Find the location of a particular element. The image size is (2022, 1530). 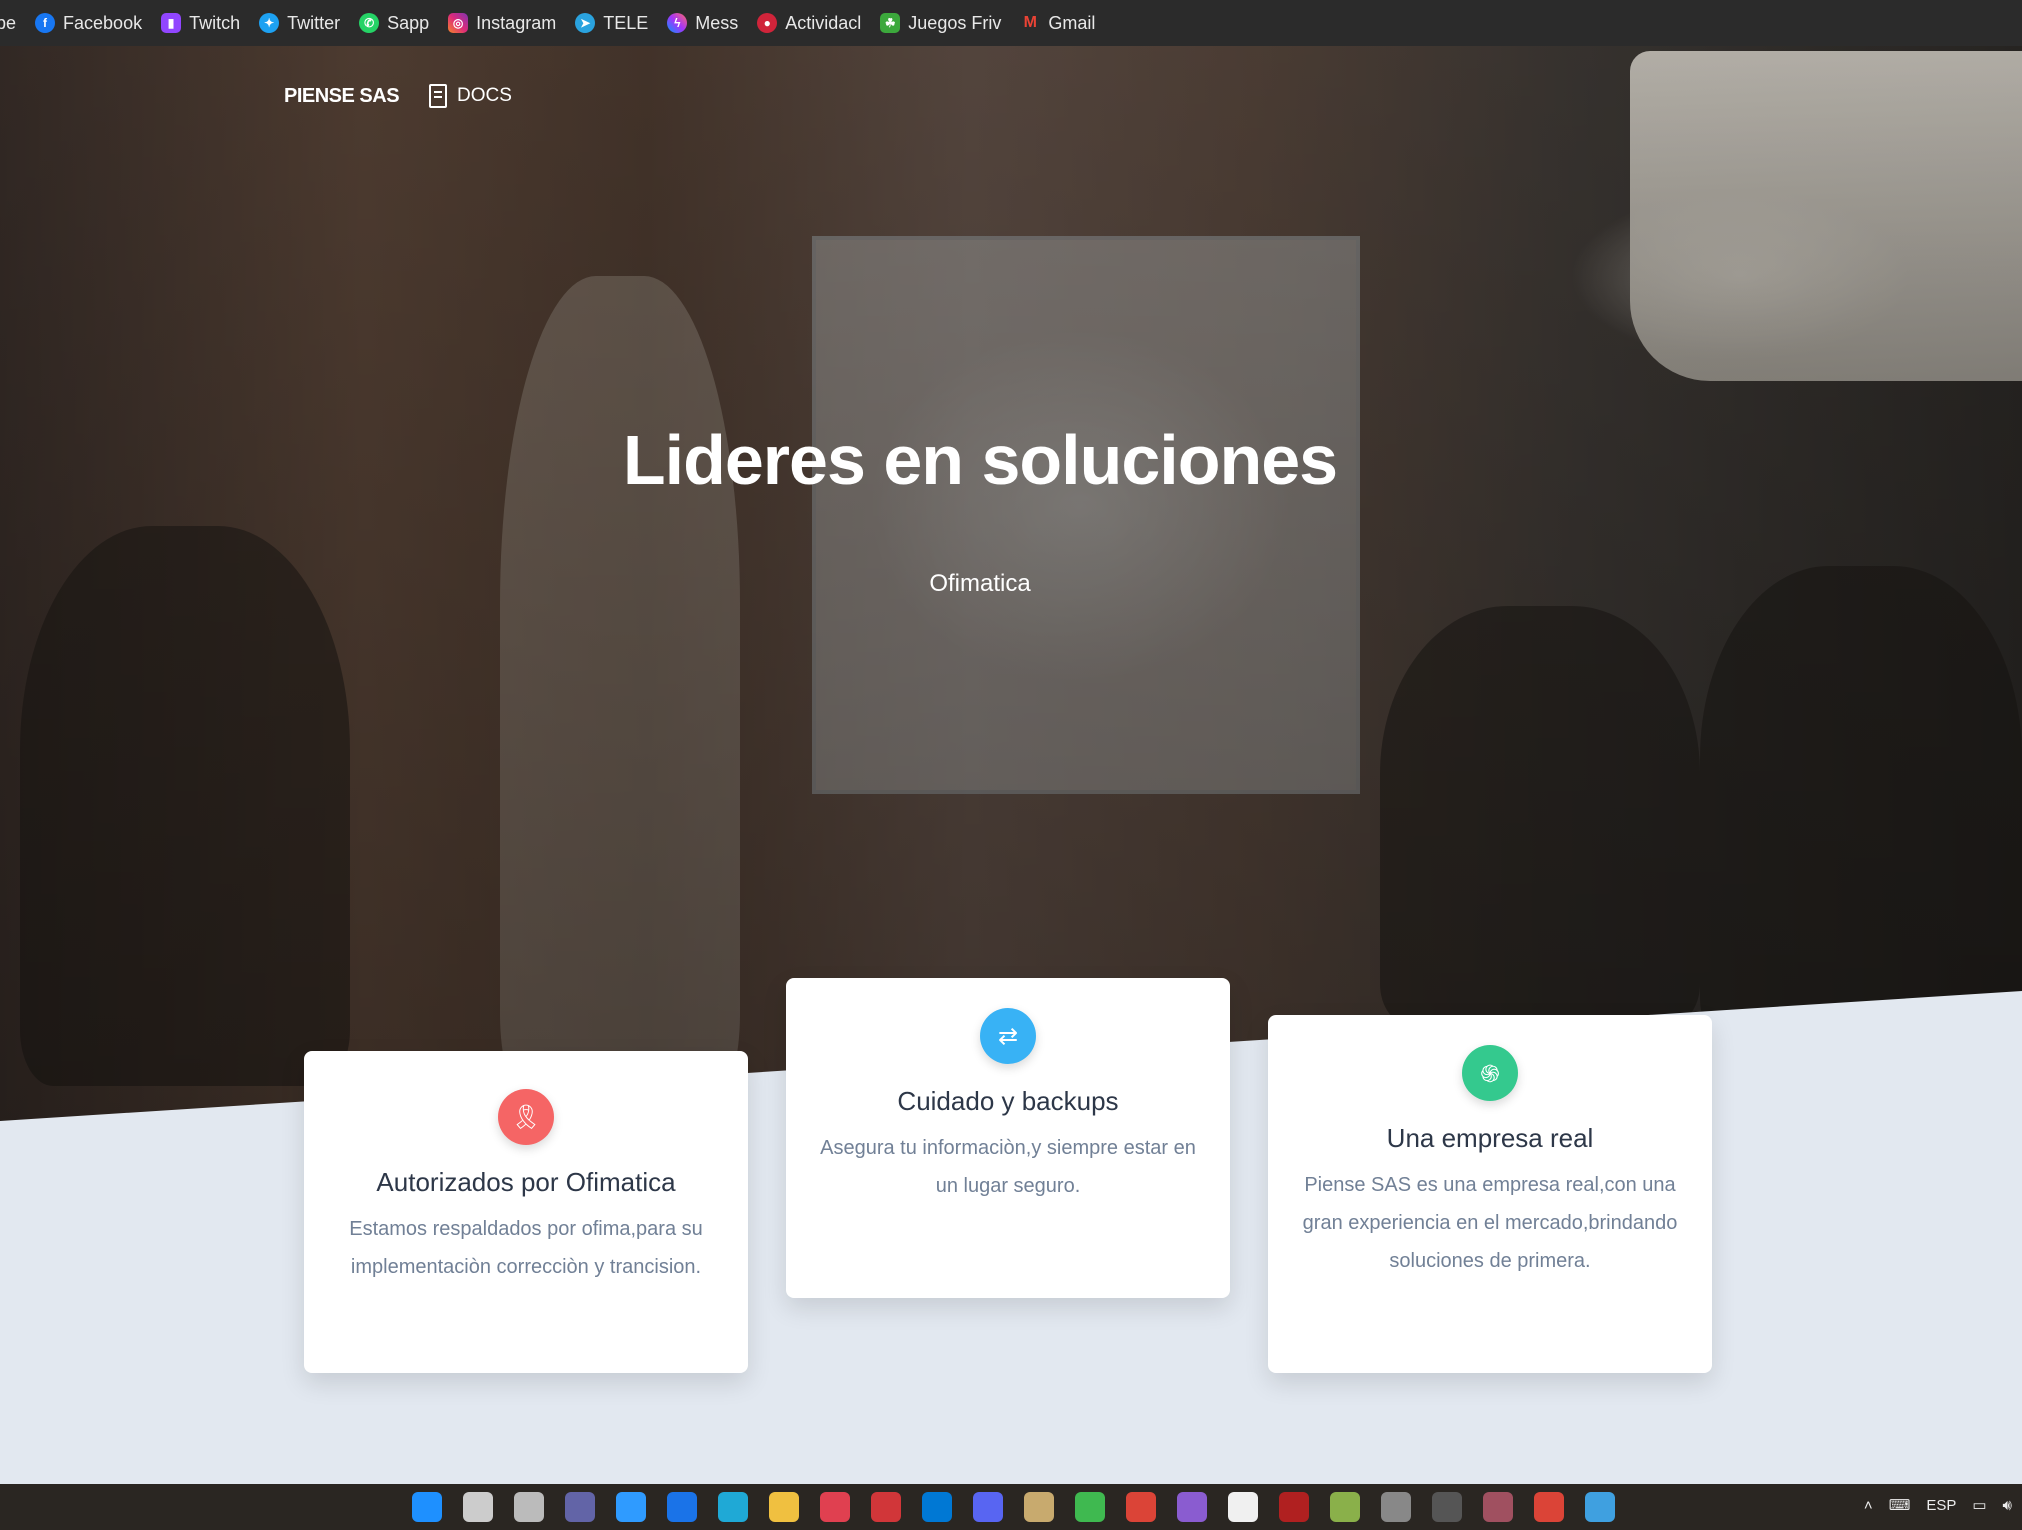

top-nav: PIENSE SAS DOCS is located at coordinates (398, 96).